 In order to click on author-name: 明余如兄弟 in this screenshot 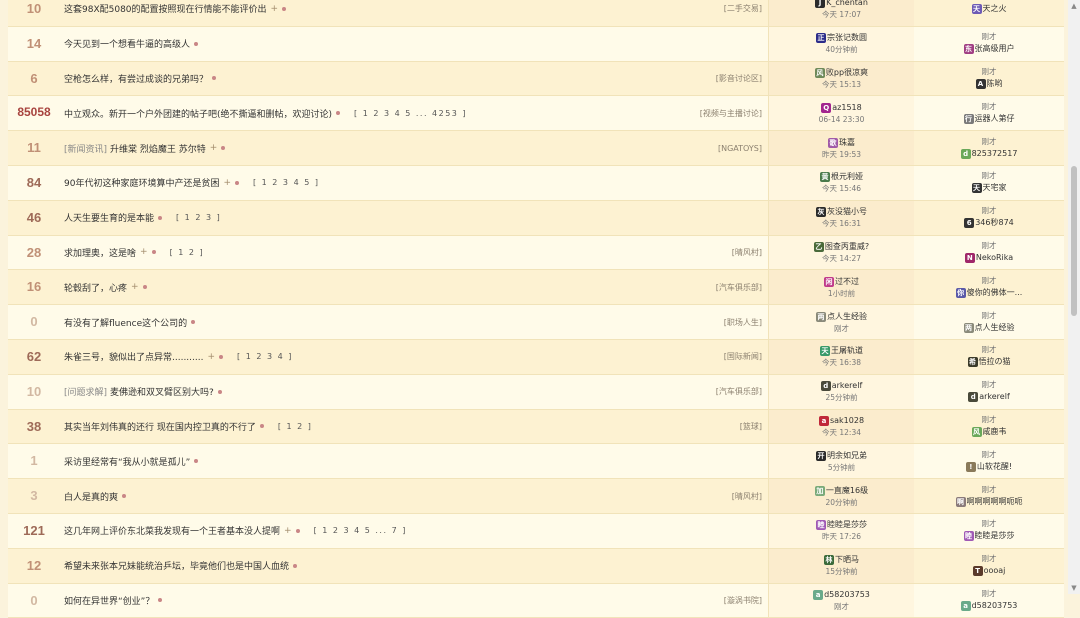, I will do `click(847, 456)`.